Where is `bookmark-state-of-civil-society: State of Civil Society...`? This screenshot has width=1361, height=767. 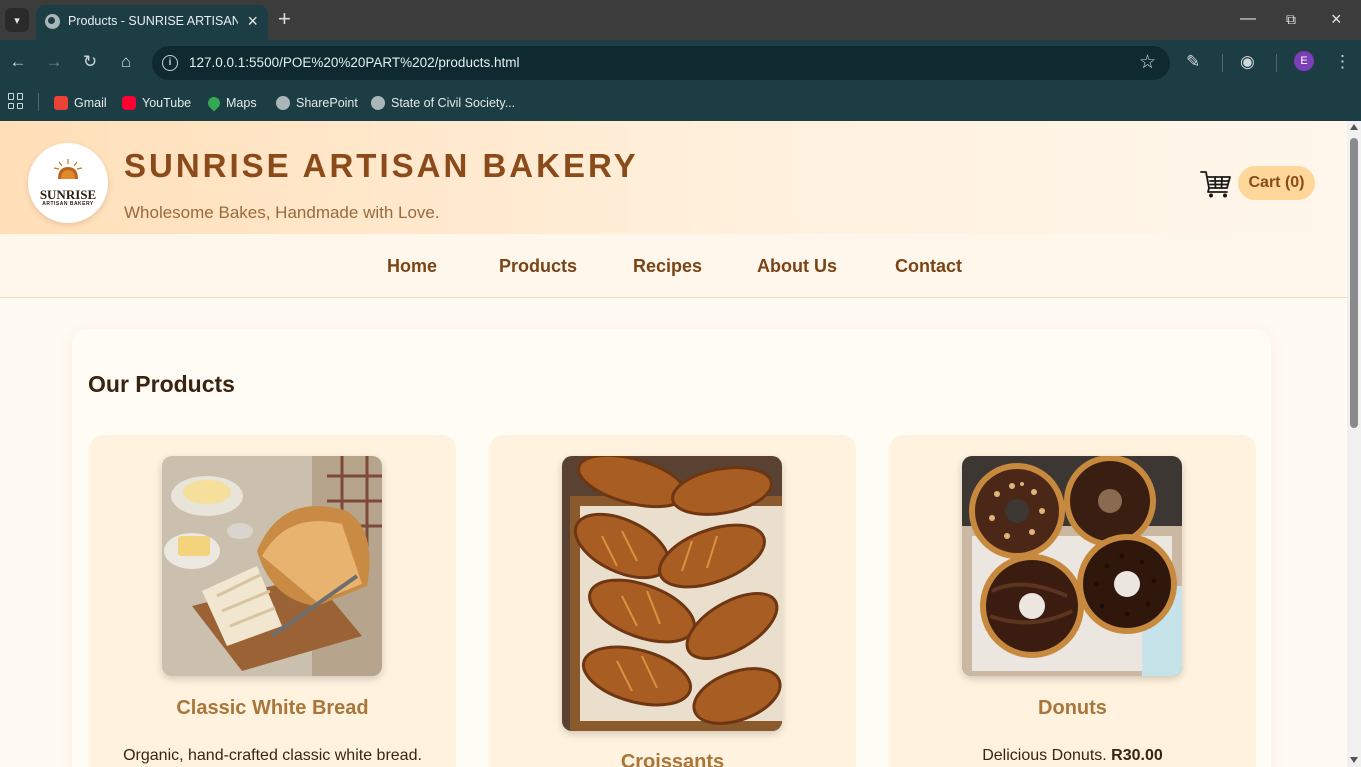 bookmark-state-of-civil-society: State of Civil Society... is located at coordinates (443, 103).